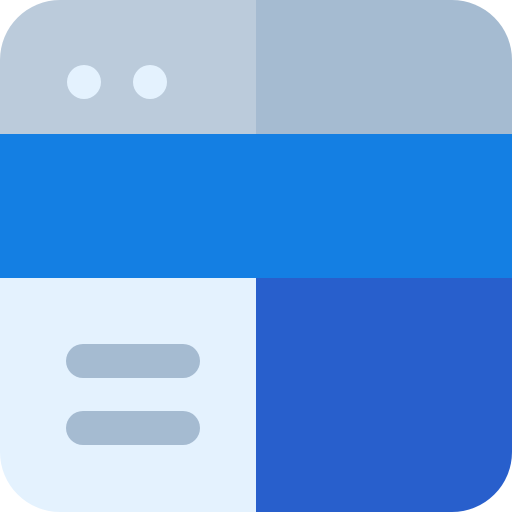  What do you see at coordinates (128, 67) in the screenshot?
I see `title-bar-left-section` at bounding box center [128, 67].